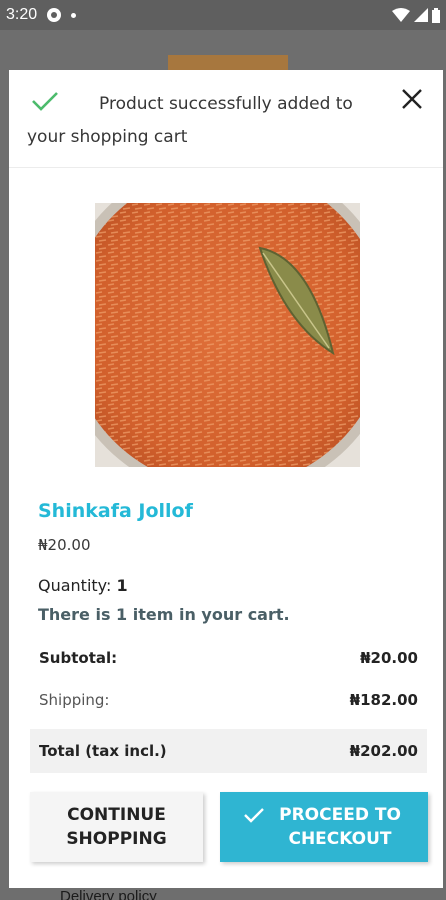 The image size is (446, 900). Describe the element at coordinates (340, 827) in the screenshot. I see `checkout-label: PROCEED TO CHECKOUT` at that location.